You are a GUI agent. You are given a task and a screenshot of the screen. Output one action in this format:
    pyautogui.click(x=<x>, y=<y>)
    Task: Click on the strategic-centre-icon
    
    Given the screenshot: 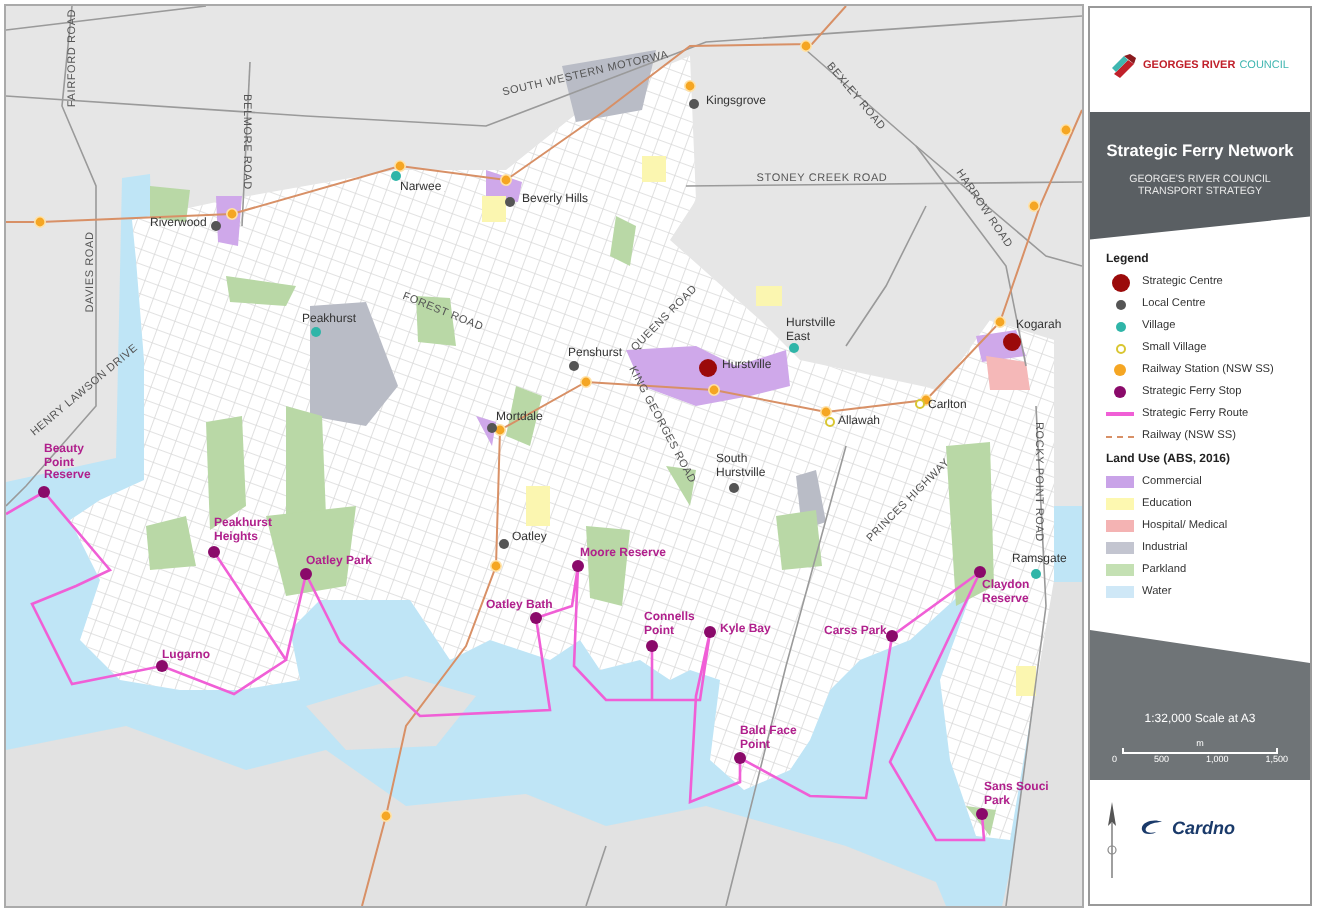 What is the action you would take?
    pyautogui.click(x=1120, y=282)
    